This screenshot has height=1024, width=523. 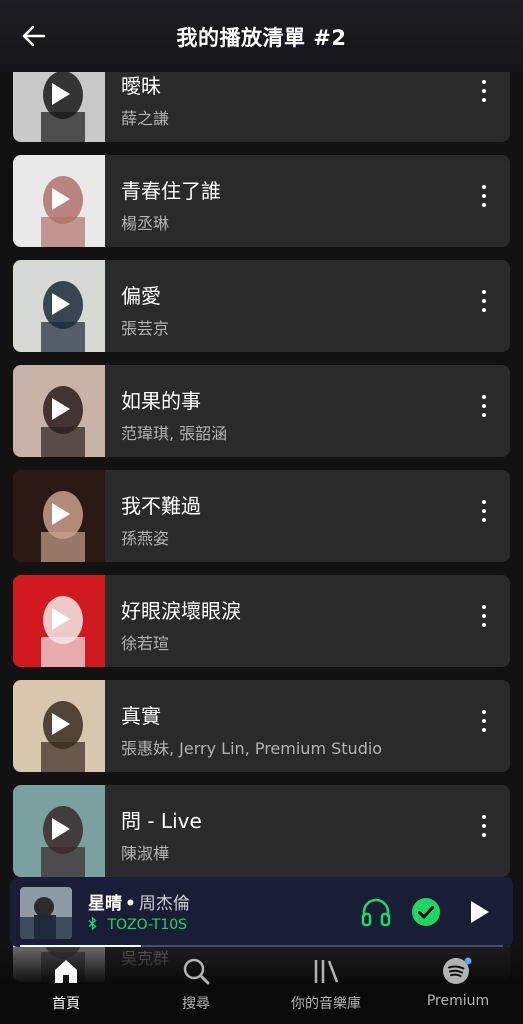 I want to click on track-row: 如果的事范瑋琪, 張韶涵, so click(x=261, y=411).